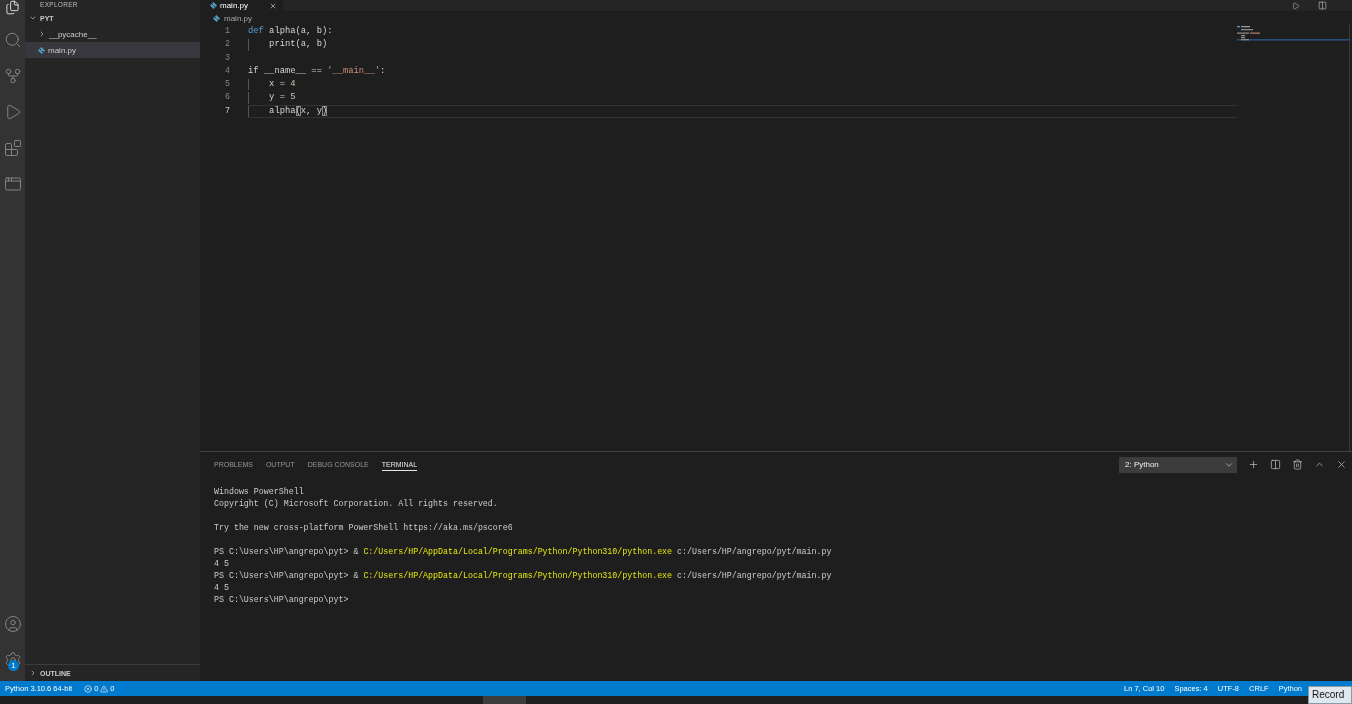 The width and height of the screenshot is (1352, 704). I want to click on code-line: x = 4, so click(272, 85).